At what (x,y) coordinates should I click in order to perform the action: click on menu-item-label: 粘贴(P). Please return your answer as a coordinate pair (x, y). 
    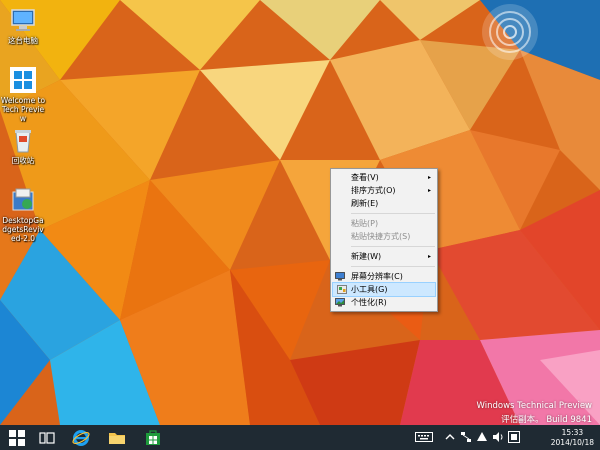
    Looking at the image, I should click on (365, 223).